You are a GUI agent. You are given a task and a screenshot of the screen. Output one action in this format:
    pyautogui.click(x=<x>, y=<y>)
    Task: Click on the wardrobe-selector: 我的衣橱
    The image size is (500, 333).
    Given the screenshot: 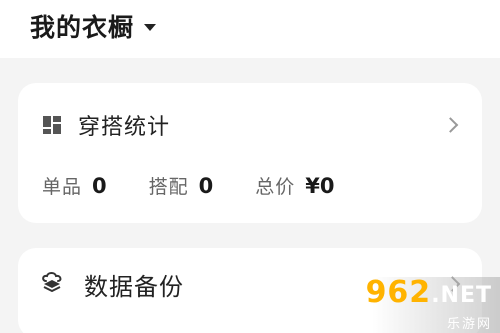 What is the action you would take?
    pyautogui.click(x=93, y=26)
    